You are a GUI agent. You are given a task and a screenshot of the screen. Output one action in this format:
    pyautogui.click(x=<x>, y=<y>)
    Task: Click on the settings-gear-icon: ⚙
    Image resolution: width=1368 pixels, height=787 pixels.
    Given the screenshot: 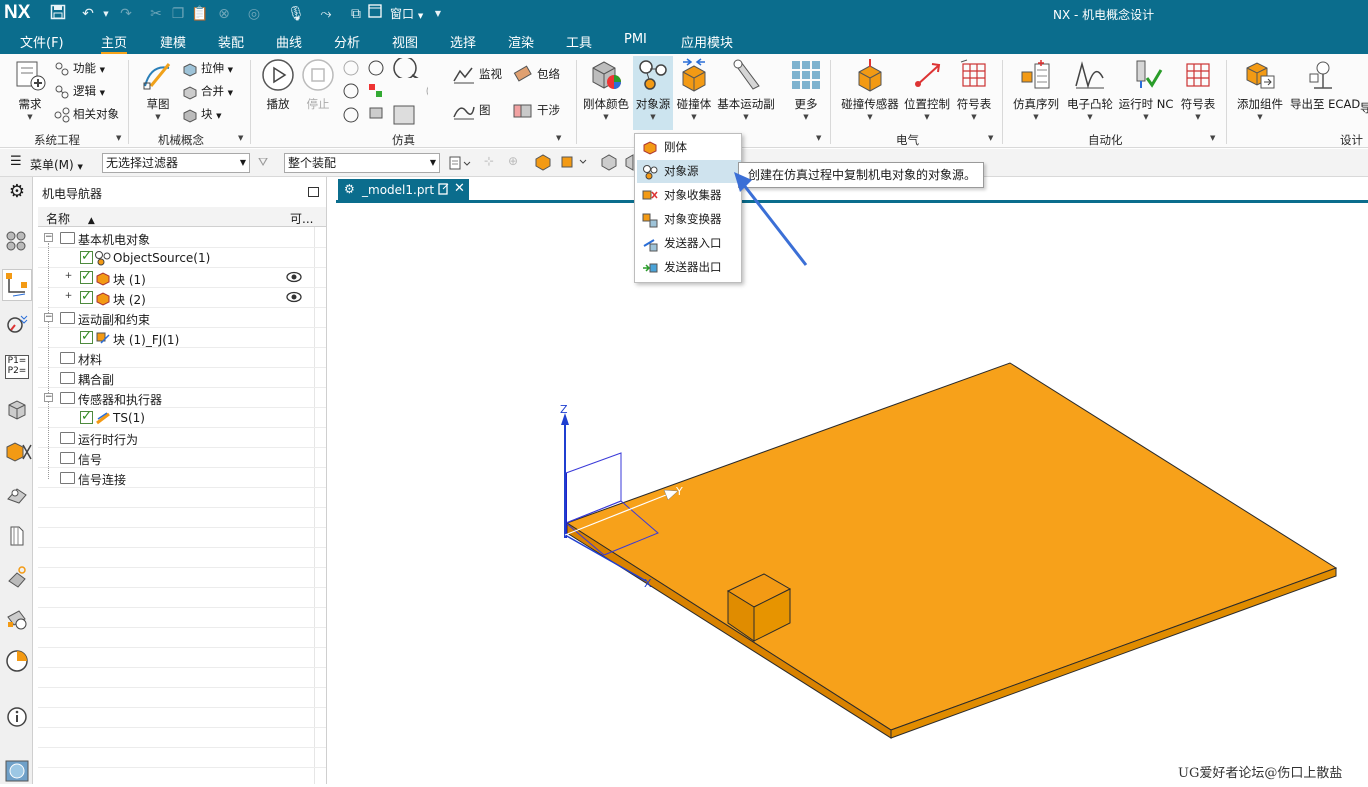 What is the action you would take?
    pyautogui.click(x=17, y=193)
    